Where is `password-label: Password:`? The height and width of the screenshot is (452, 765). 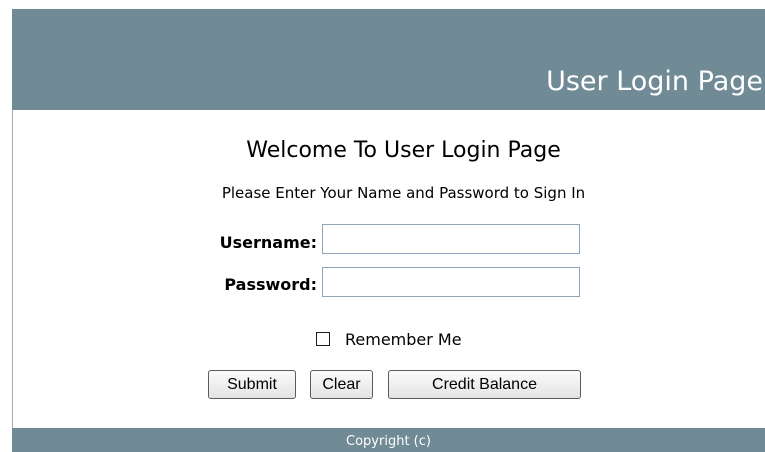 password-label: Password: is located at coordinates (270, 284).